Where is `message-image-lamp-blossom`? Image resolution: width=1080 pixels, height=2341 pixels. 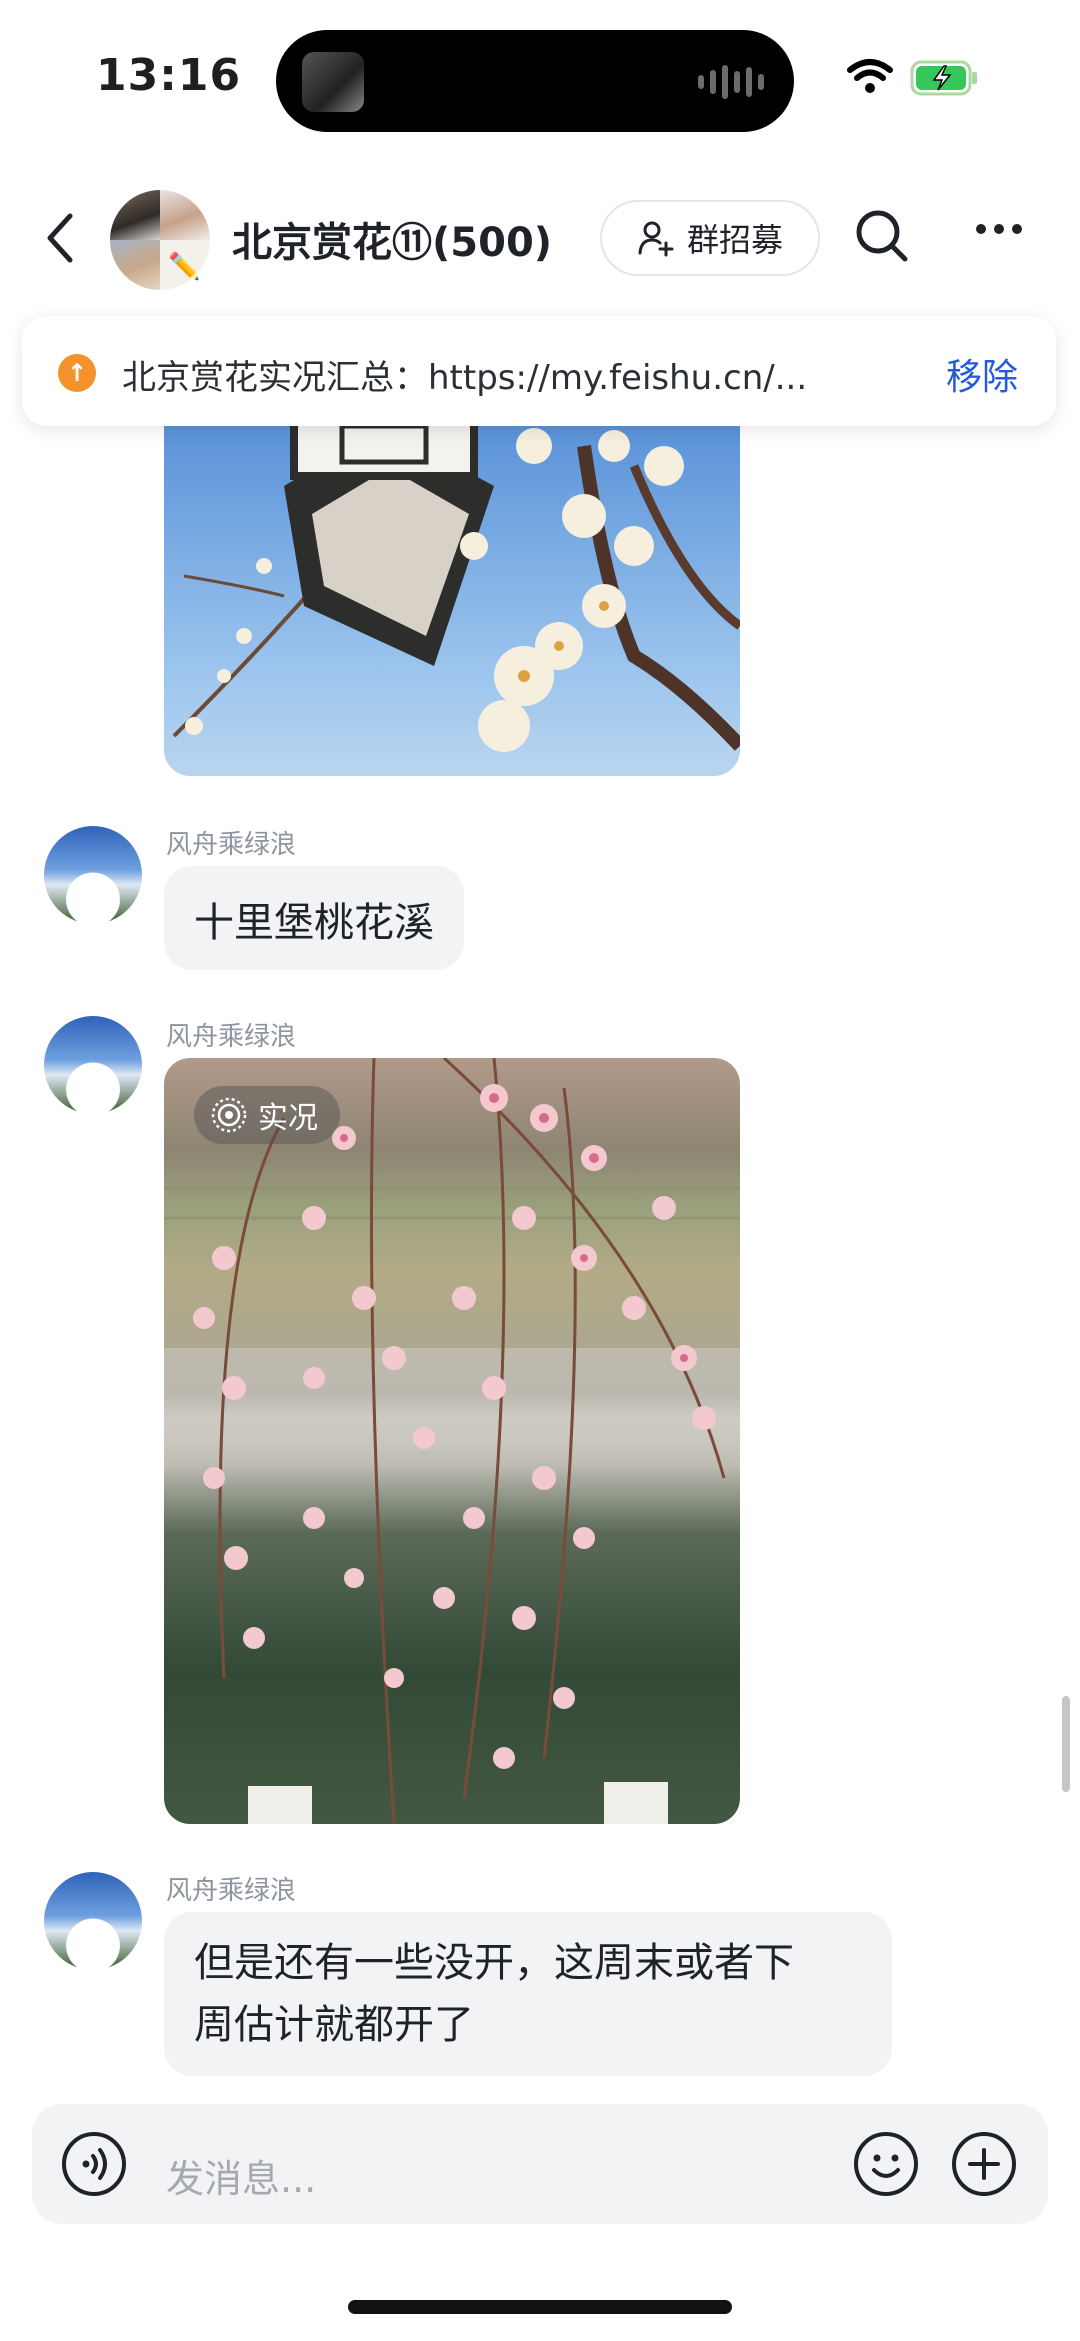 message-image-lamp-blossom is located at coordinates (452, 601).